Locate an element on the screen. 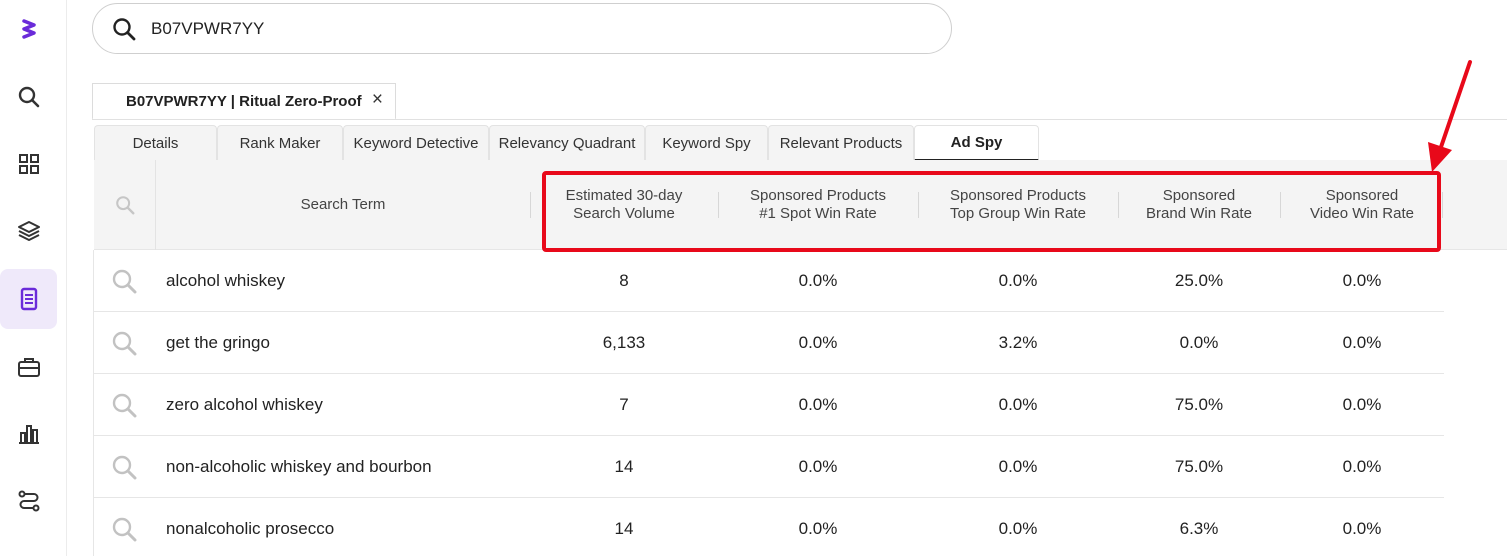 The image size is (1507, 556). layers-icon is located at coordinates (28, 231).